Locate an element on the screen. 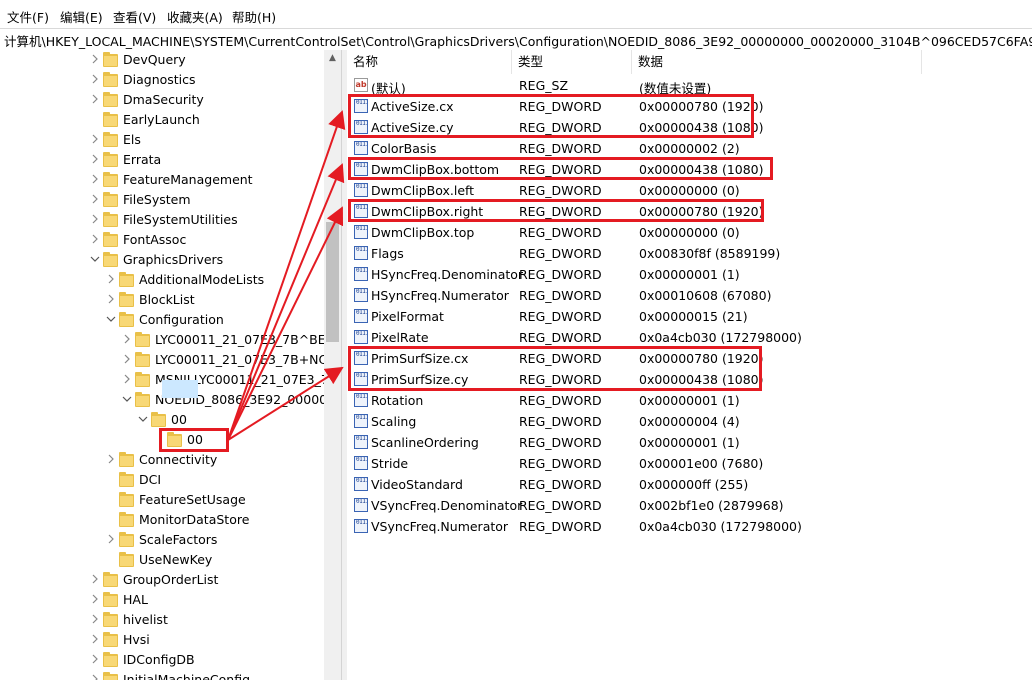  tree-item: BlockList is located at coordinates (218, 300).